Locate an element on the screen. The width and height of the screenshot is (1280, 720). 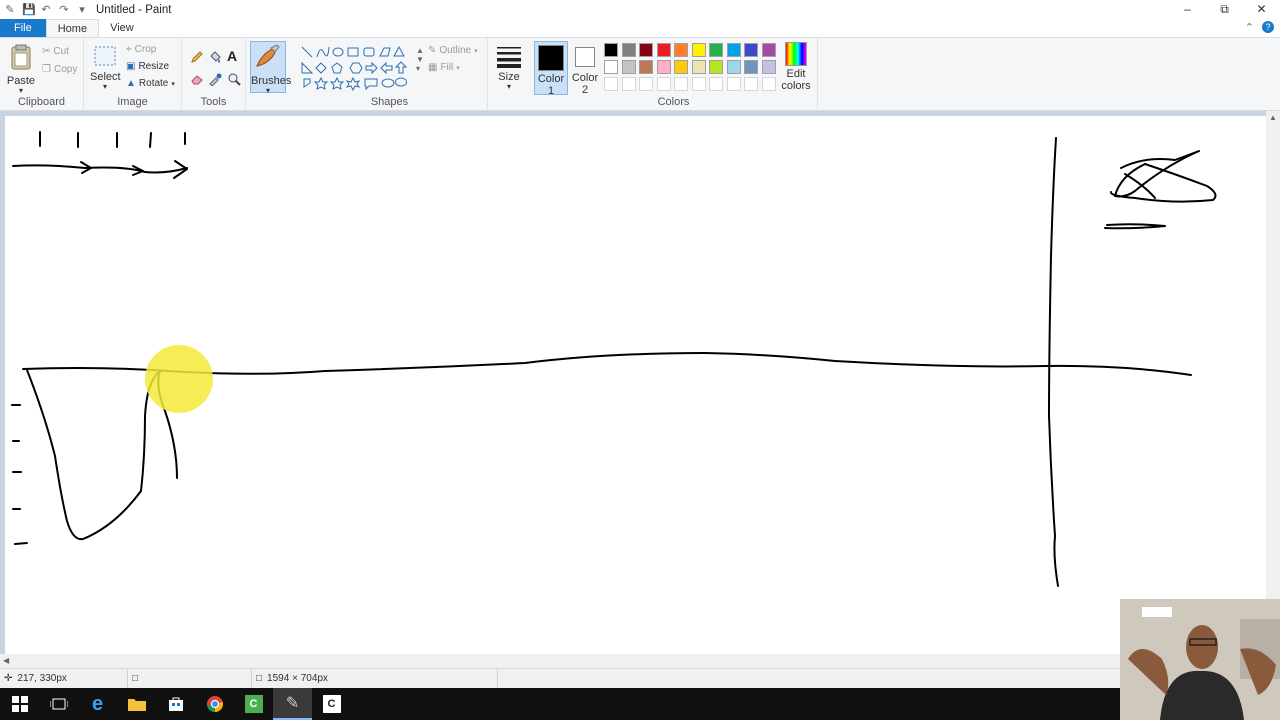
start-button is located at coordinates (19, 704).